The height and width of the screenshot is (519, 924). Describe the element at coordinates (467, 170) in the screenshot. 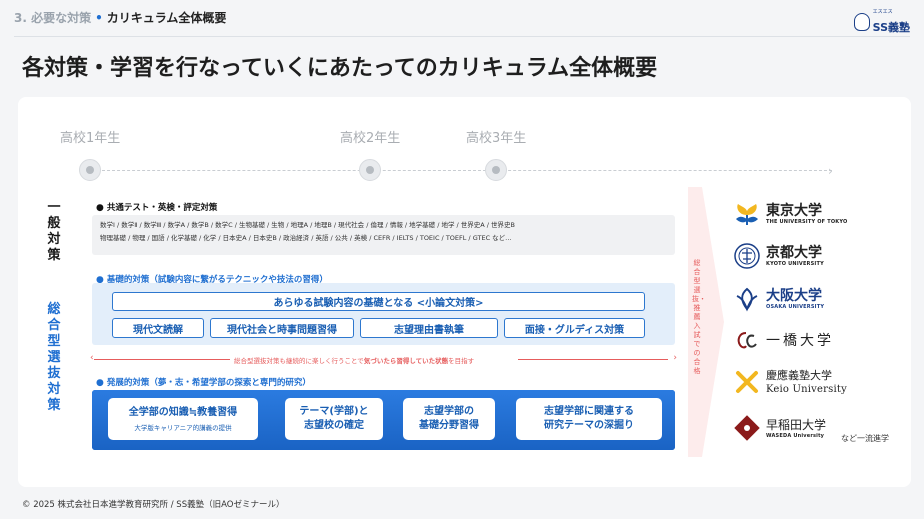

I see `timeline-dashed-line` at that location.